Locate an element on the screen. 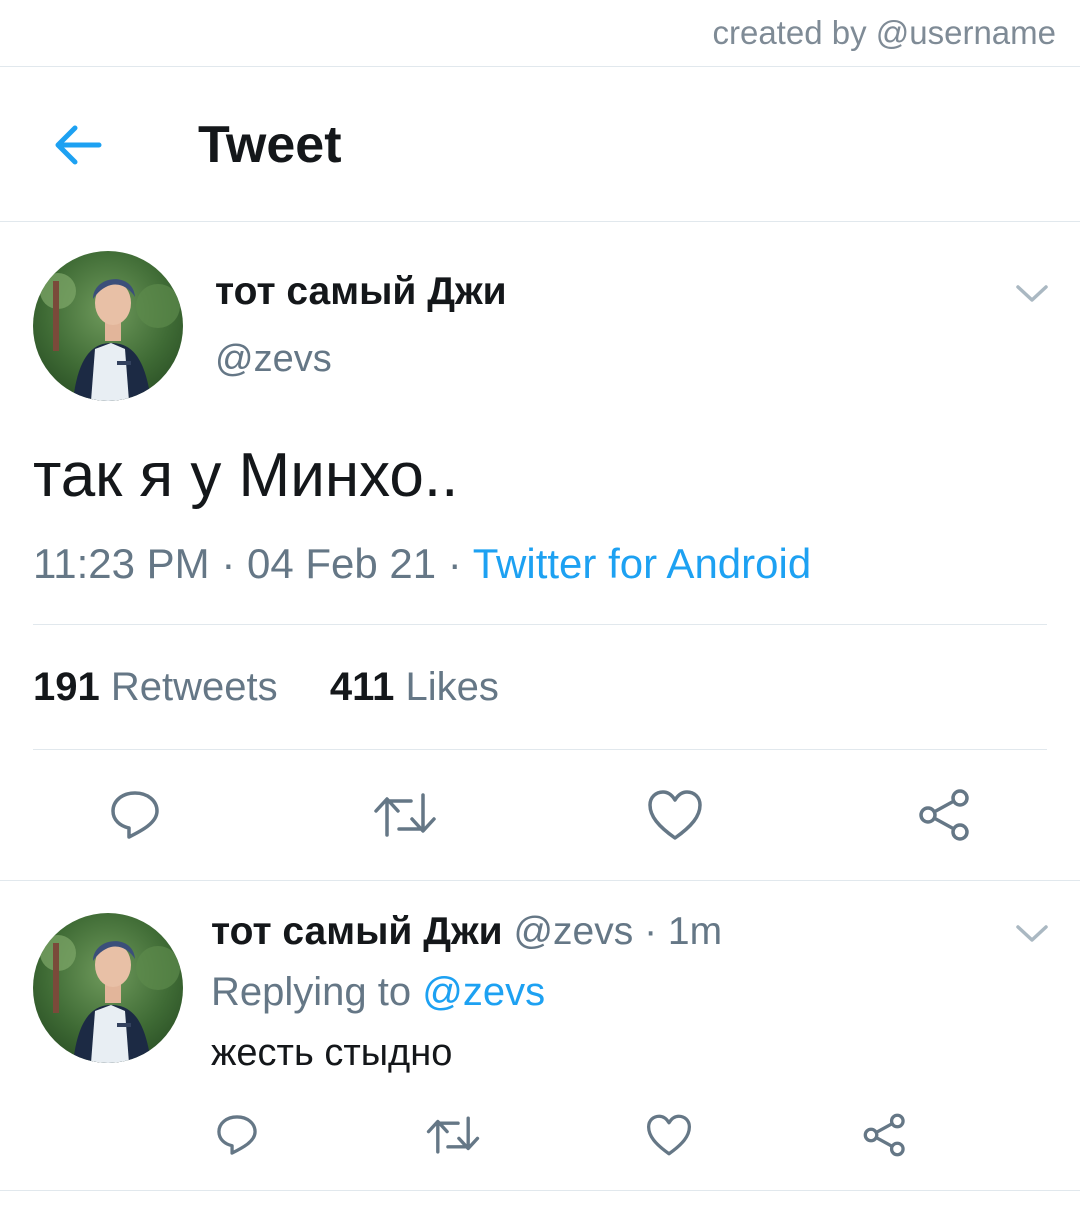 The image size is (1080, 1208). retweets-count: 191 is located at coordinates (66, 687).